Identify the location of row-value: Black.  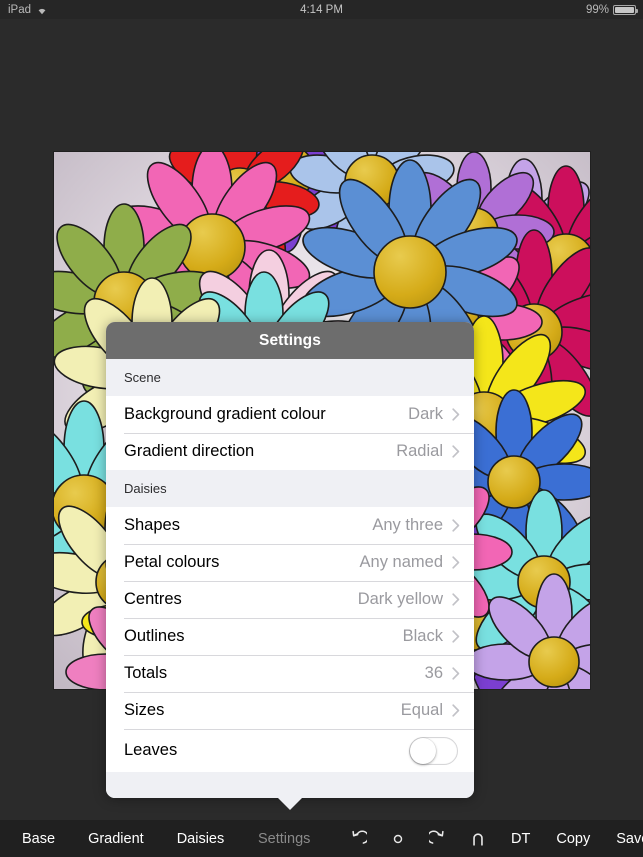
(422, 636).